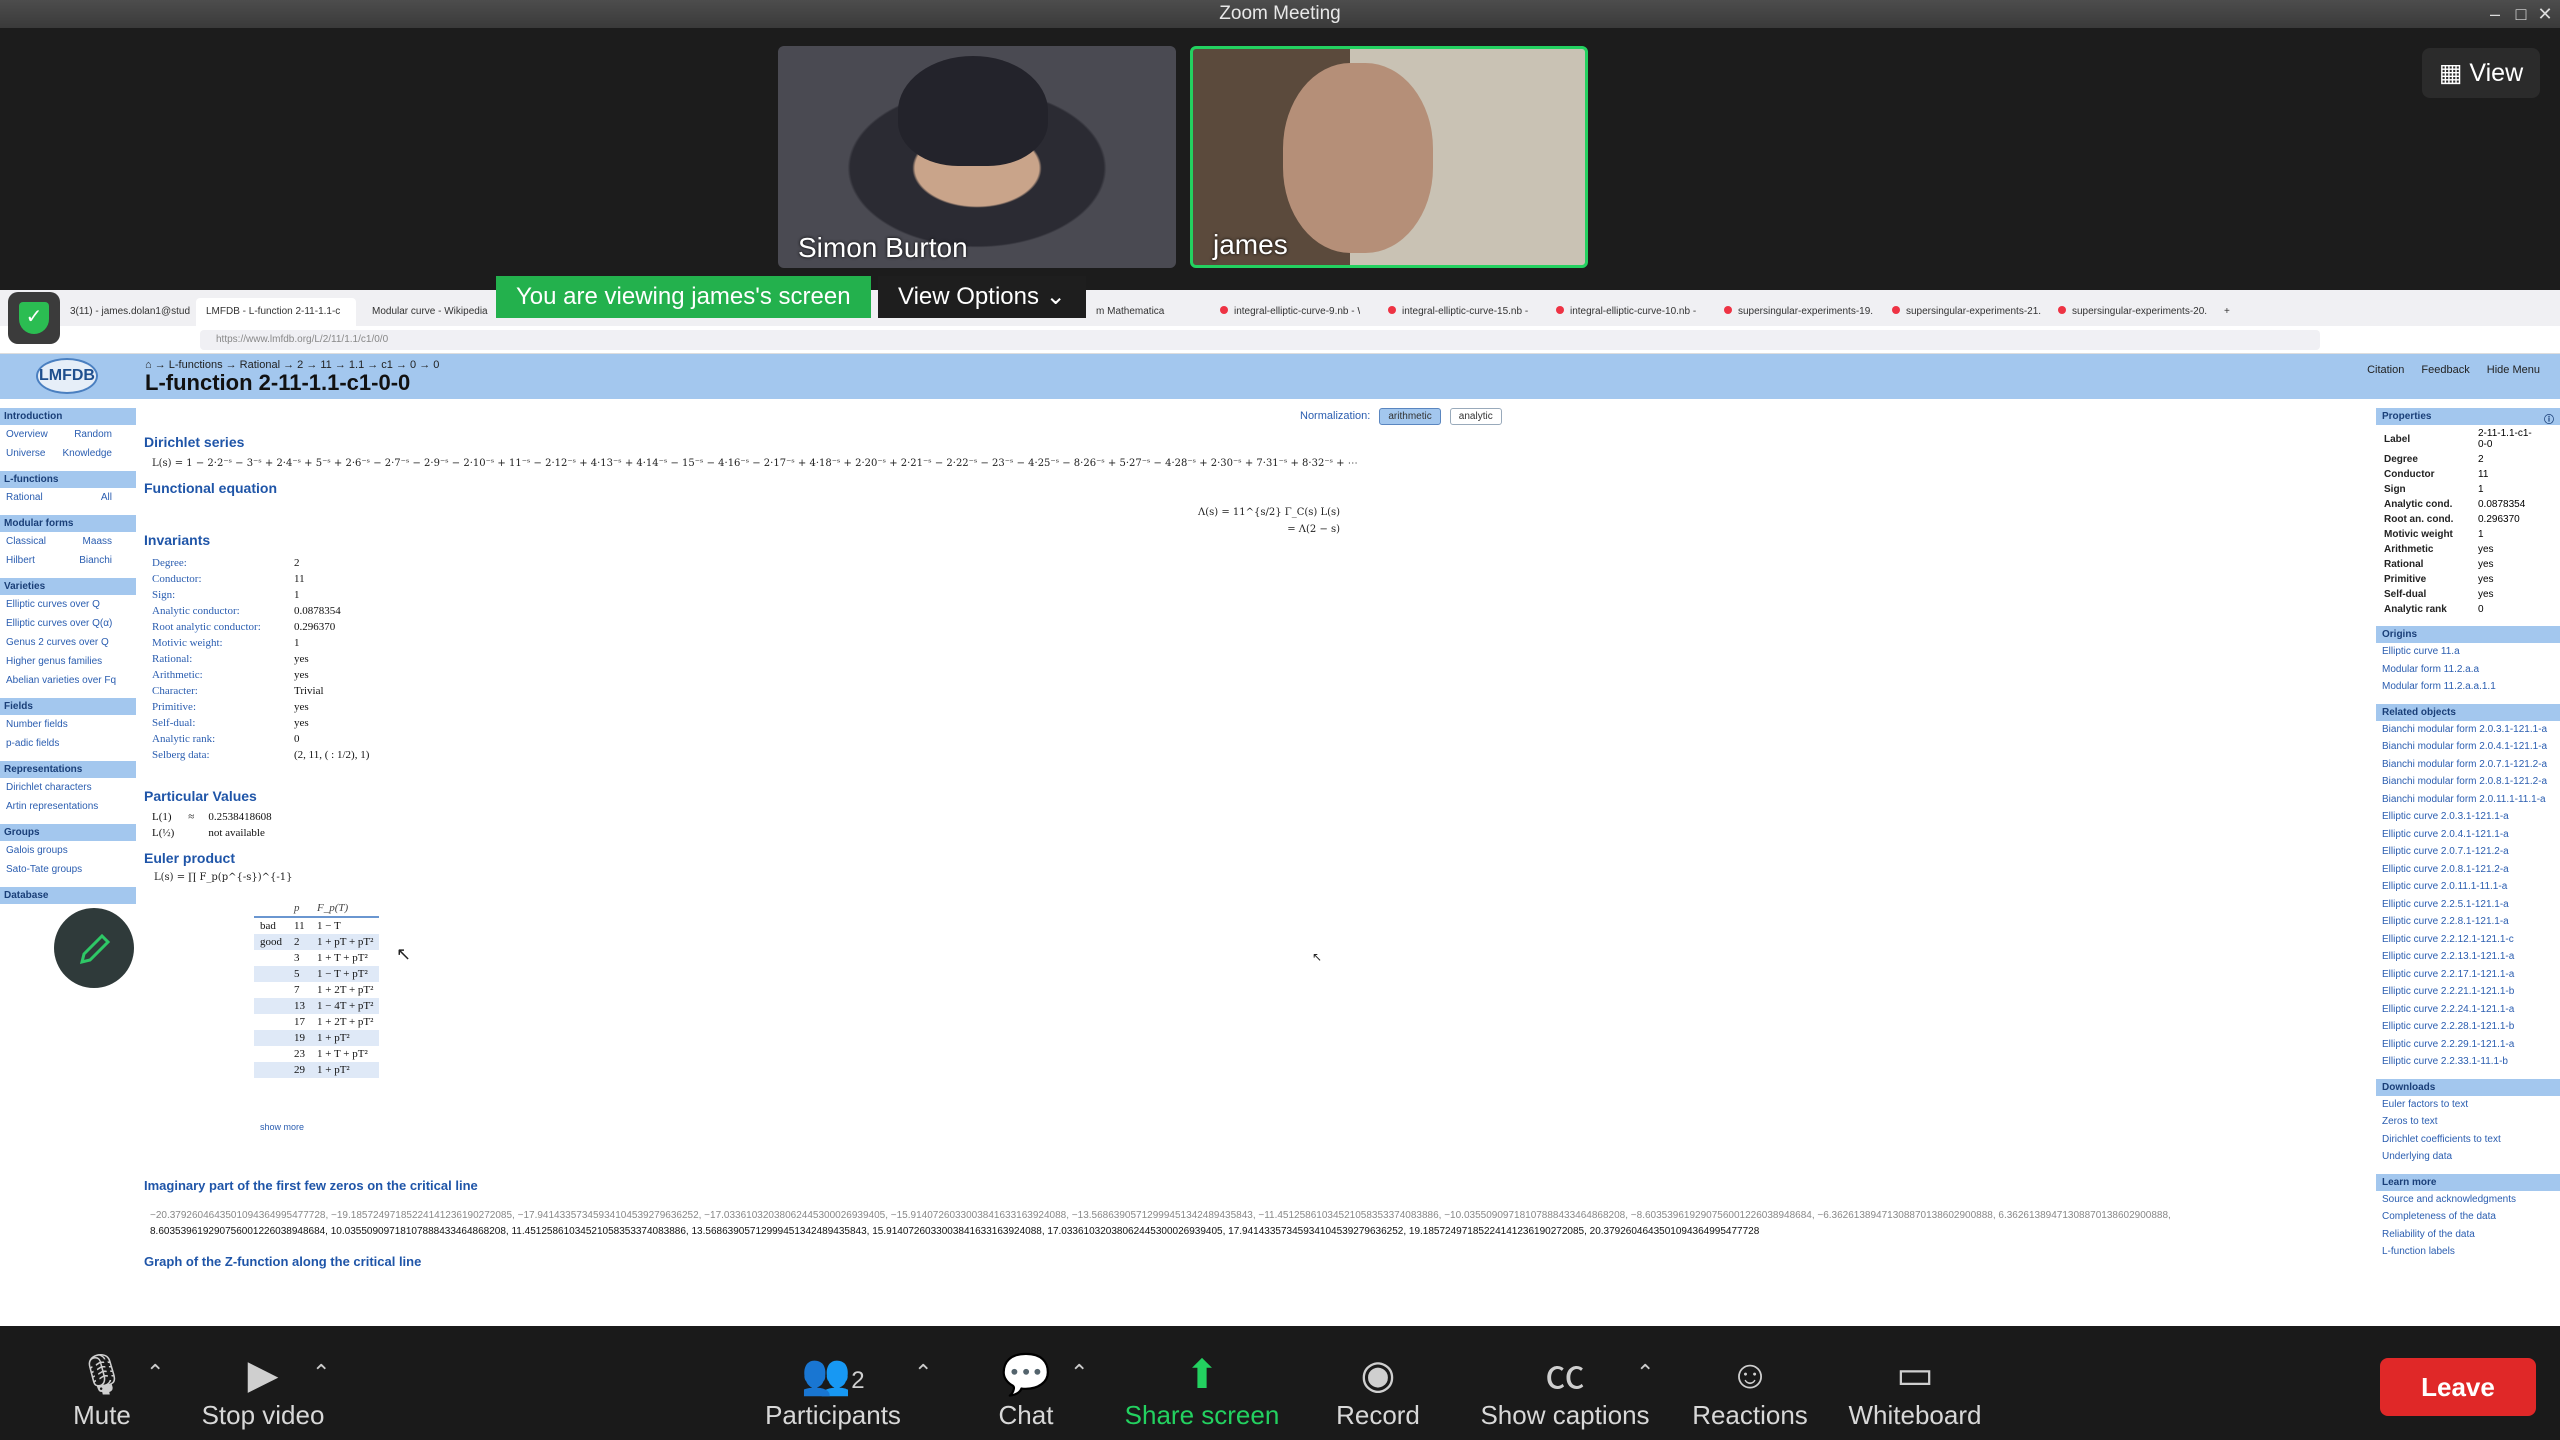 Image resolution: width=2560 pixels, height=1440 pixels. I want to click on reactions-button: ☺ Reactions, so click(1750, 1390).